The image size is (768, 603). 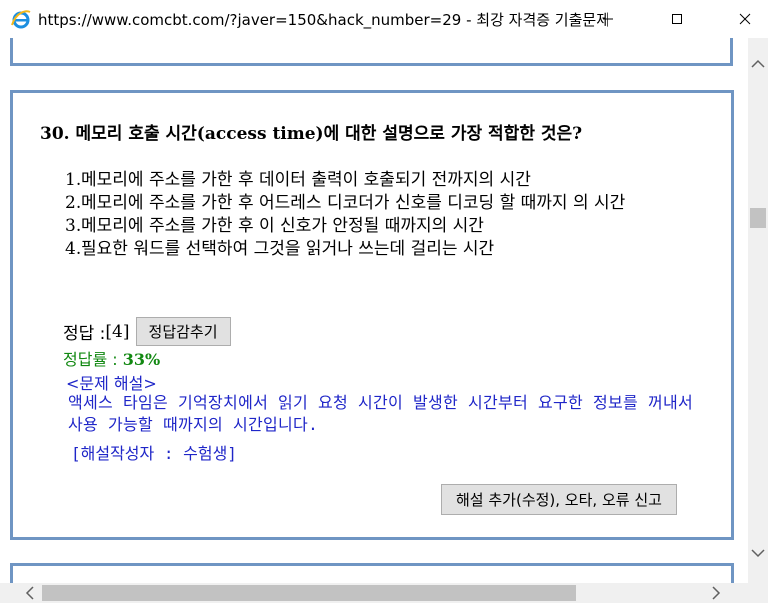 I want to click on choice-item: 4. 필요한 워드를 선택하여 그것을 읽거나 쓰는데 걸리는 시간, so click(x=385, y=249).